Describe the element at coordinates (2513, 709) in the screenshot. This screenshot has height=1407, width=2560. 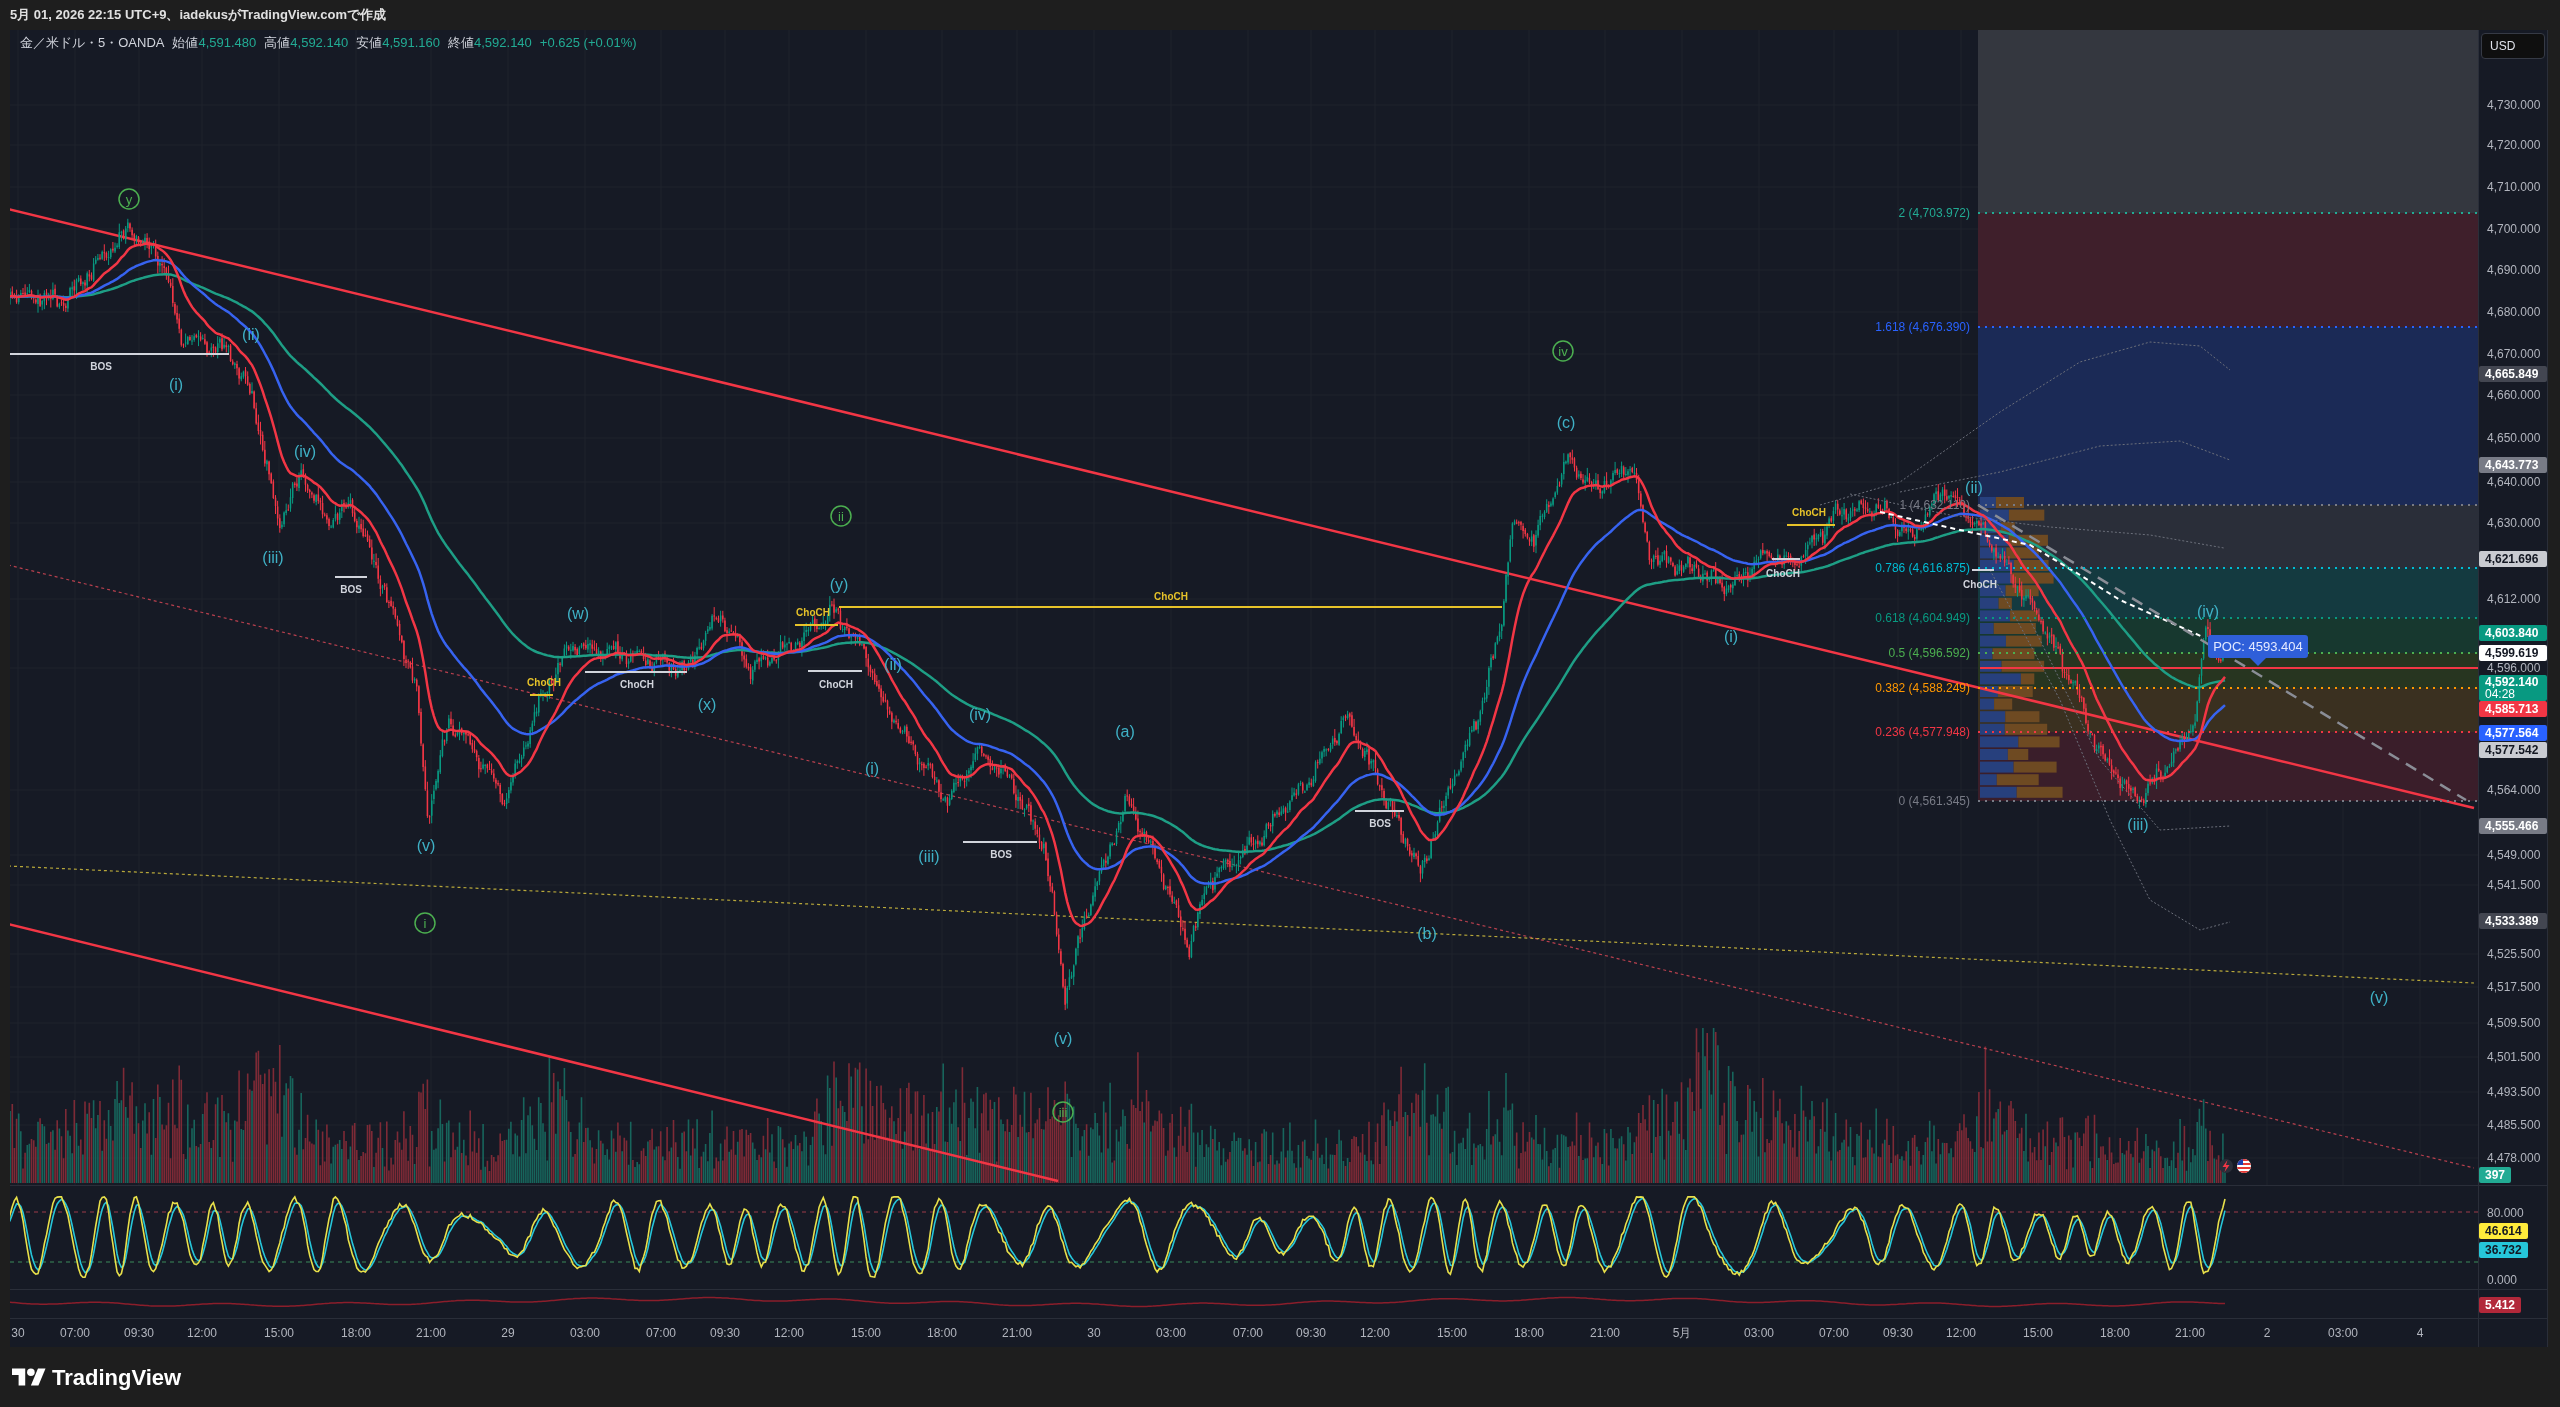
I see `price-badge: 4,585.713` at that location.